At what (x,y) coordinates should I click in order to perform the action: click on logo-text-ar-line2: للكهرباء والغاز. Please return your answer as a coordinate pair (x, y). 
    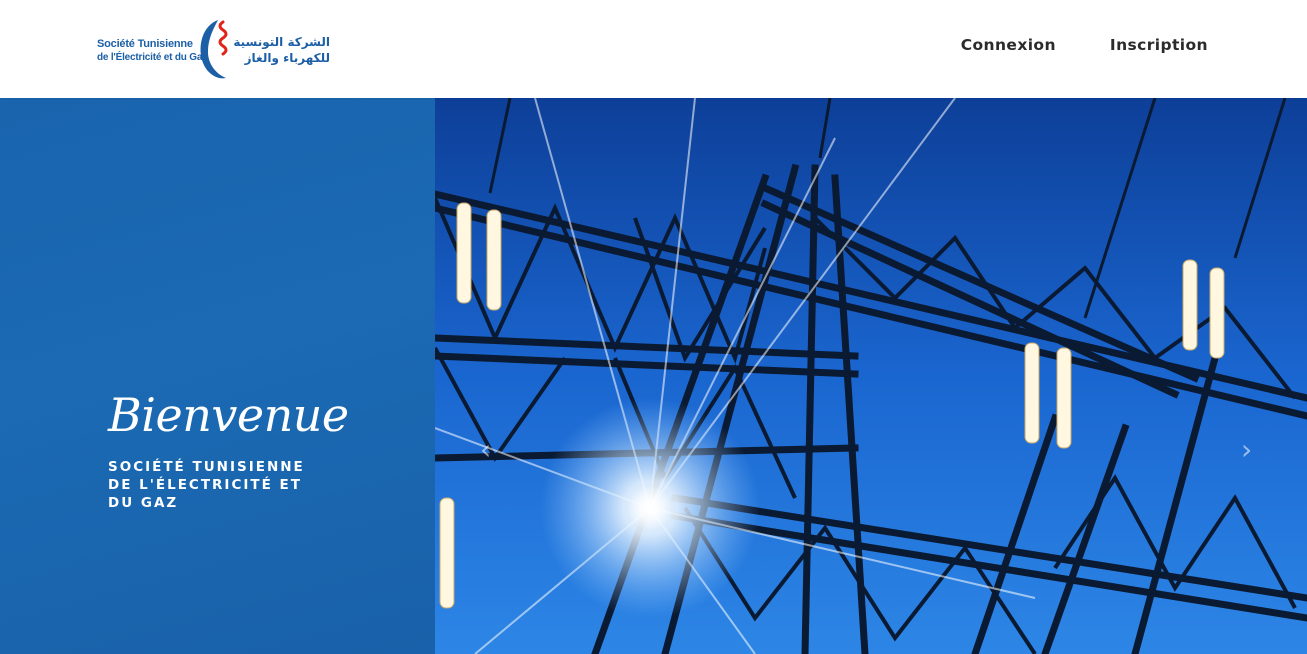
    Looking at the image, I should click on (287, 58).